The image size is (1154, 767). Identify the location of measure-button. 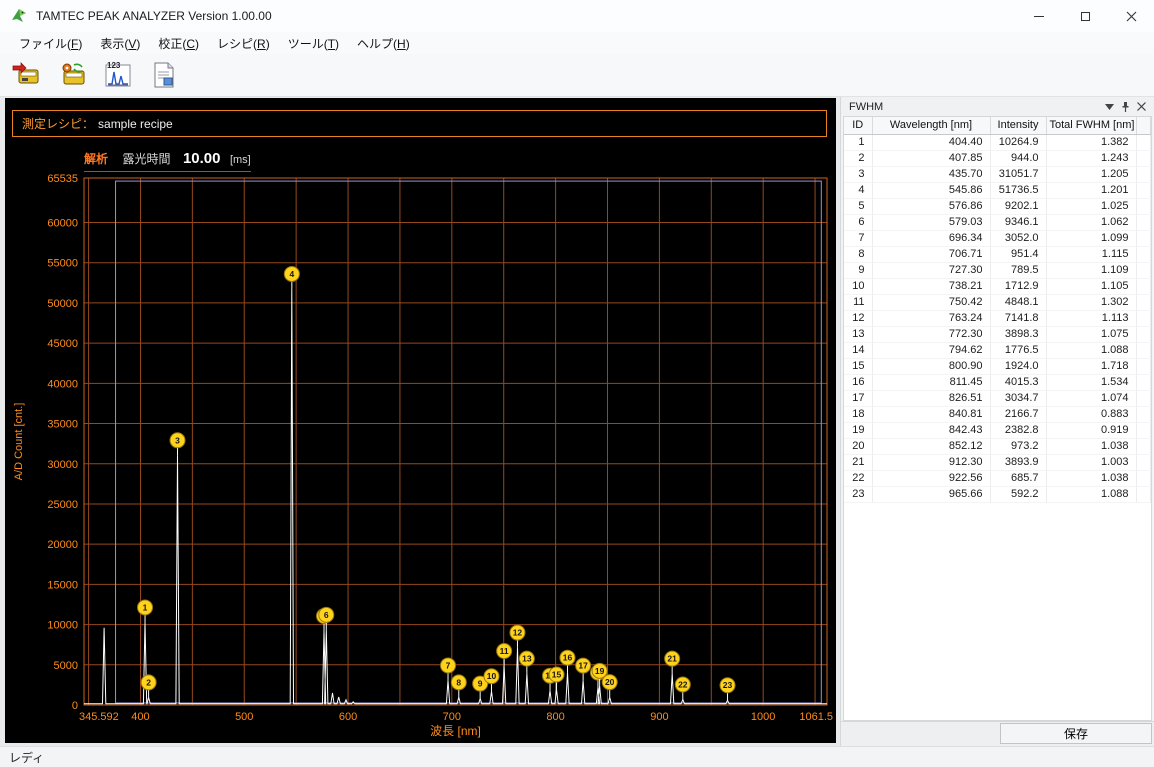
(26, 75).